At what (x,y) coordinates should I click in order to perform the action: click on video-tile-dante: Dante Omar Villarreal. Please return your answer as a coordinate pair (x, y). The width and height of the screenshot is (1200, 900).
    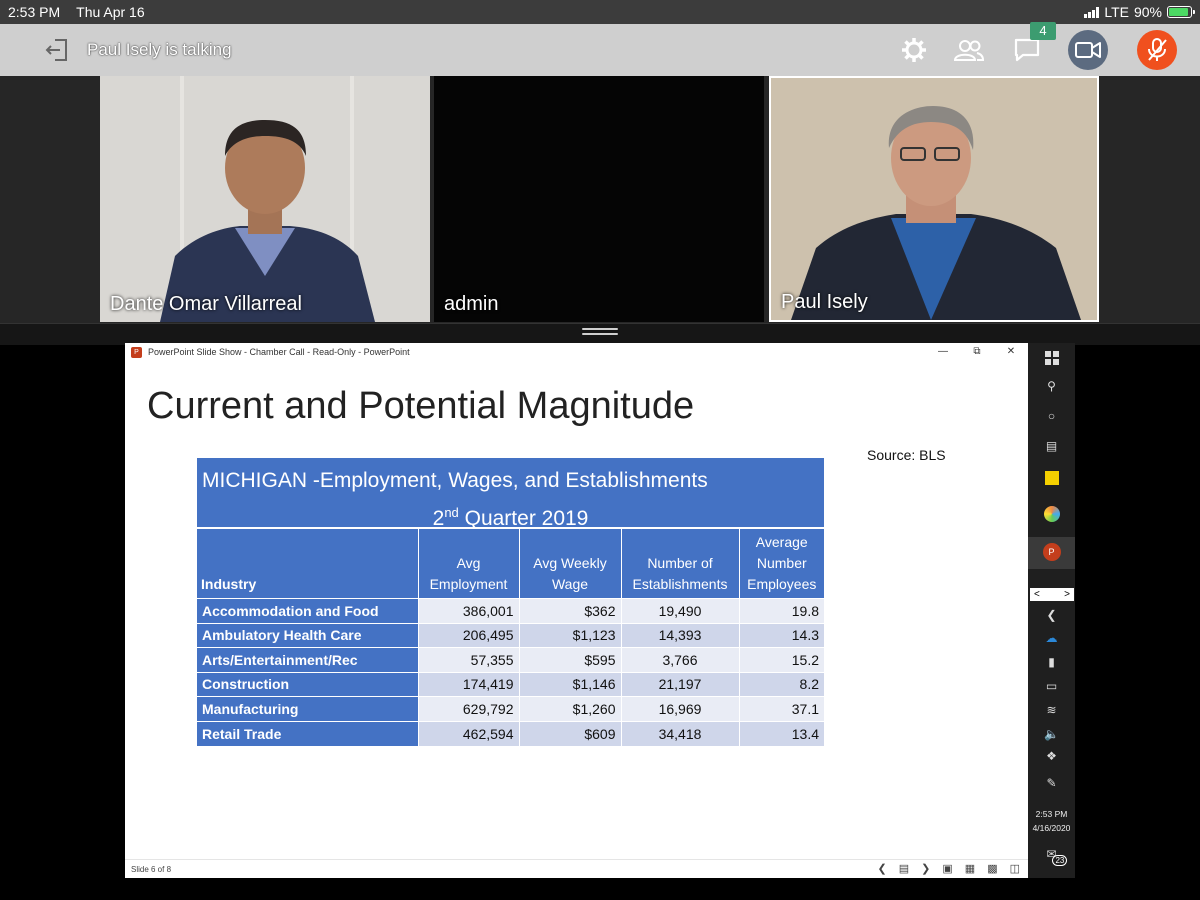
    Looking at the image, I should click on (265, 199).